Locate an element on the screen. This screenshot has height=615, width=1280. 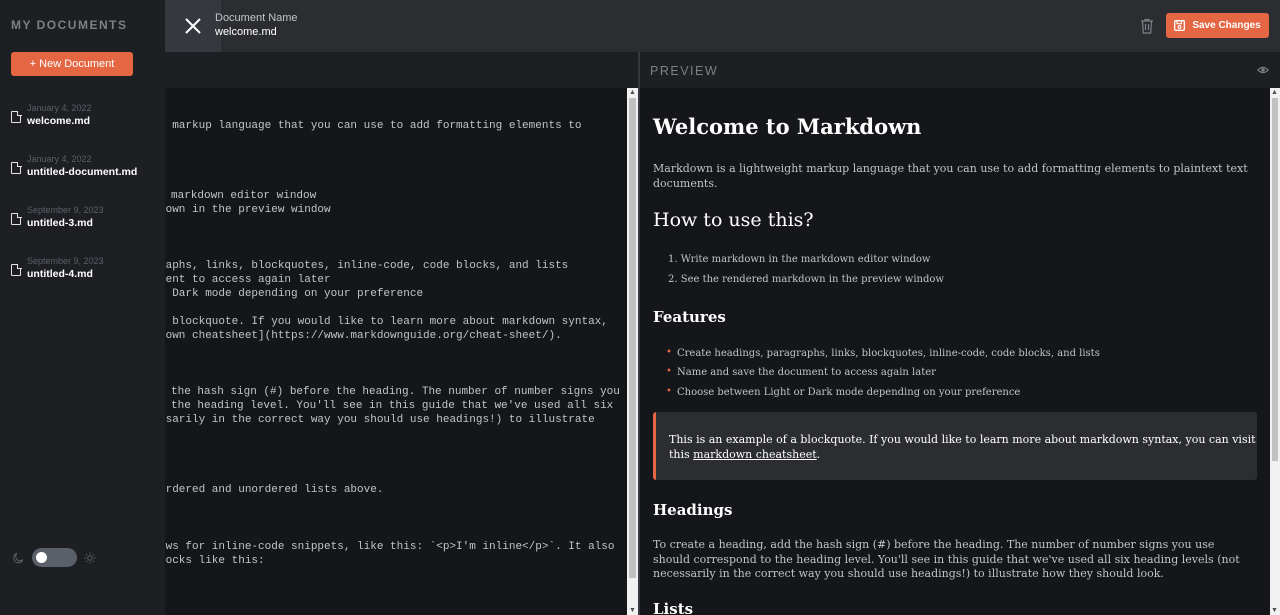
preview-h2: How to use this? is located at coordinates (733, 220).